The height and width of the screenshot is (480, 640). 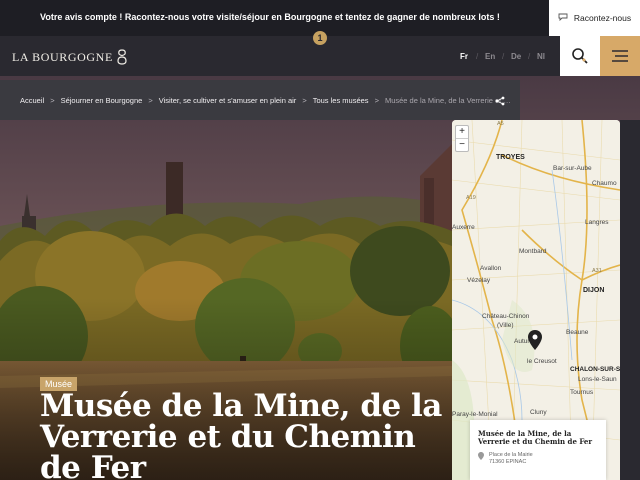 I want to click on breadcrumb-home: Accueil, so click(x=32, y=100).